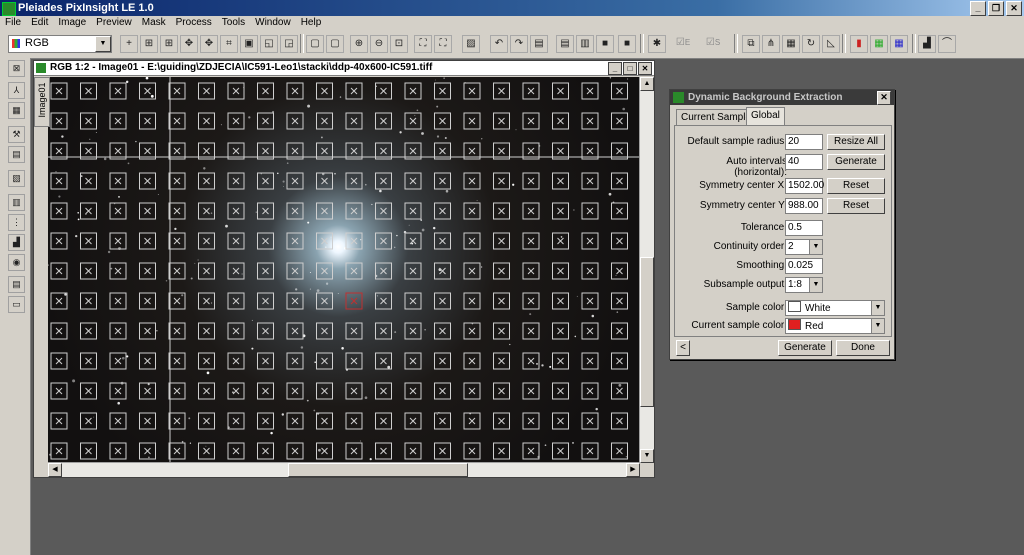  I want to click on menu-mask: Mask, so click(154, 23).